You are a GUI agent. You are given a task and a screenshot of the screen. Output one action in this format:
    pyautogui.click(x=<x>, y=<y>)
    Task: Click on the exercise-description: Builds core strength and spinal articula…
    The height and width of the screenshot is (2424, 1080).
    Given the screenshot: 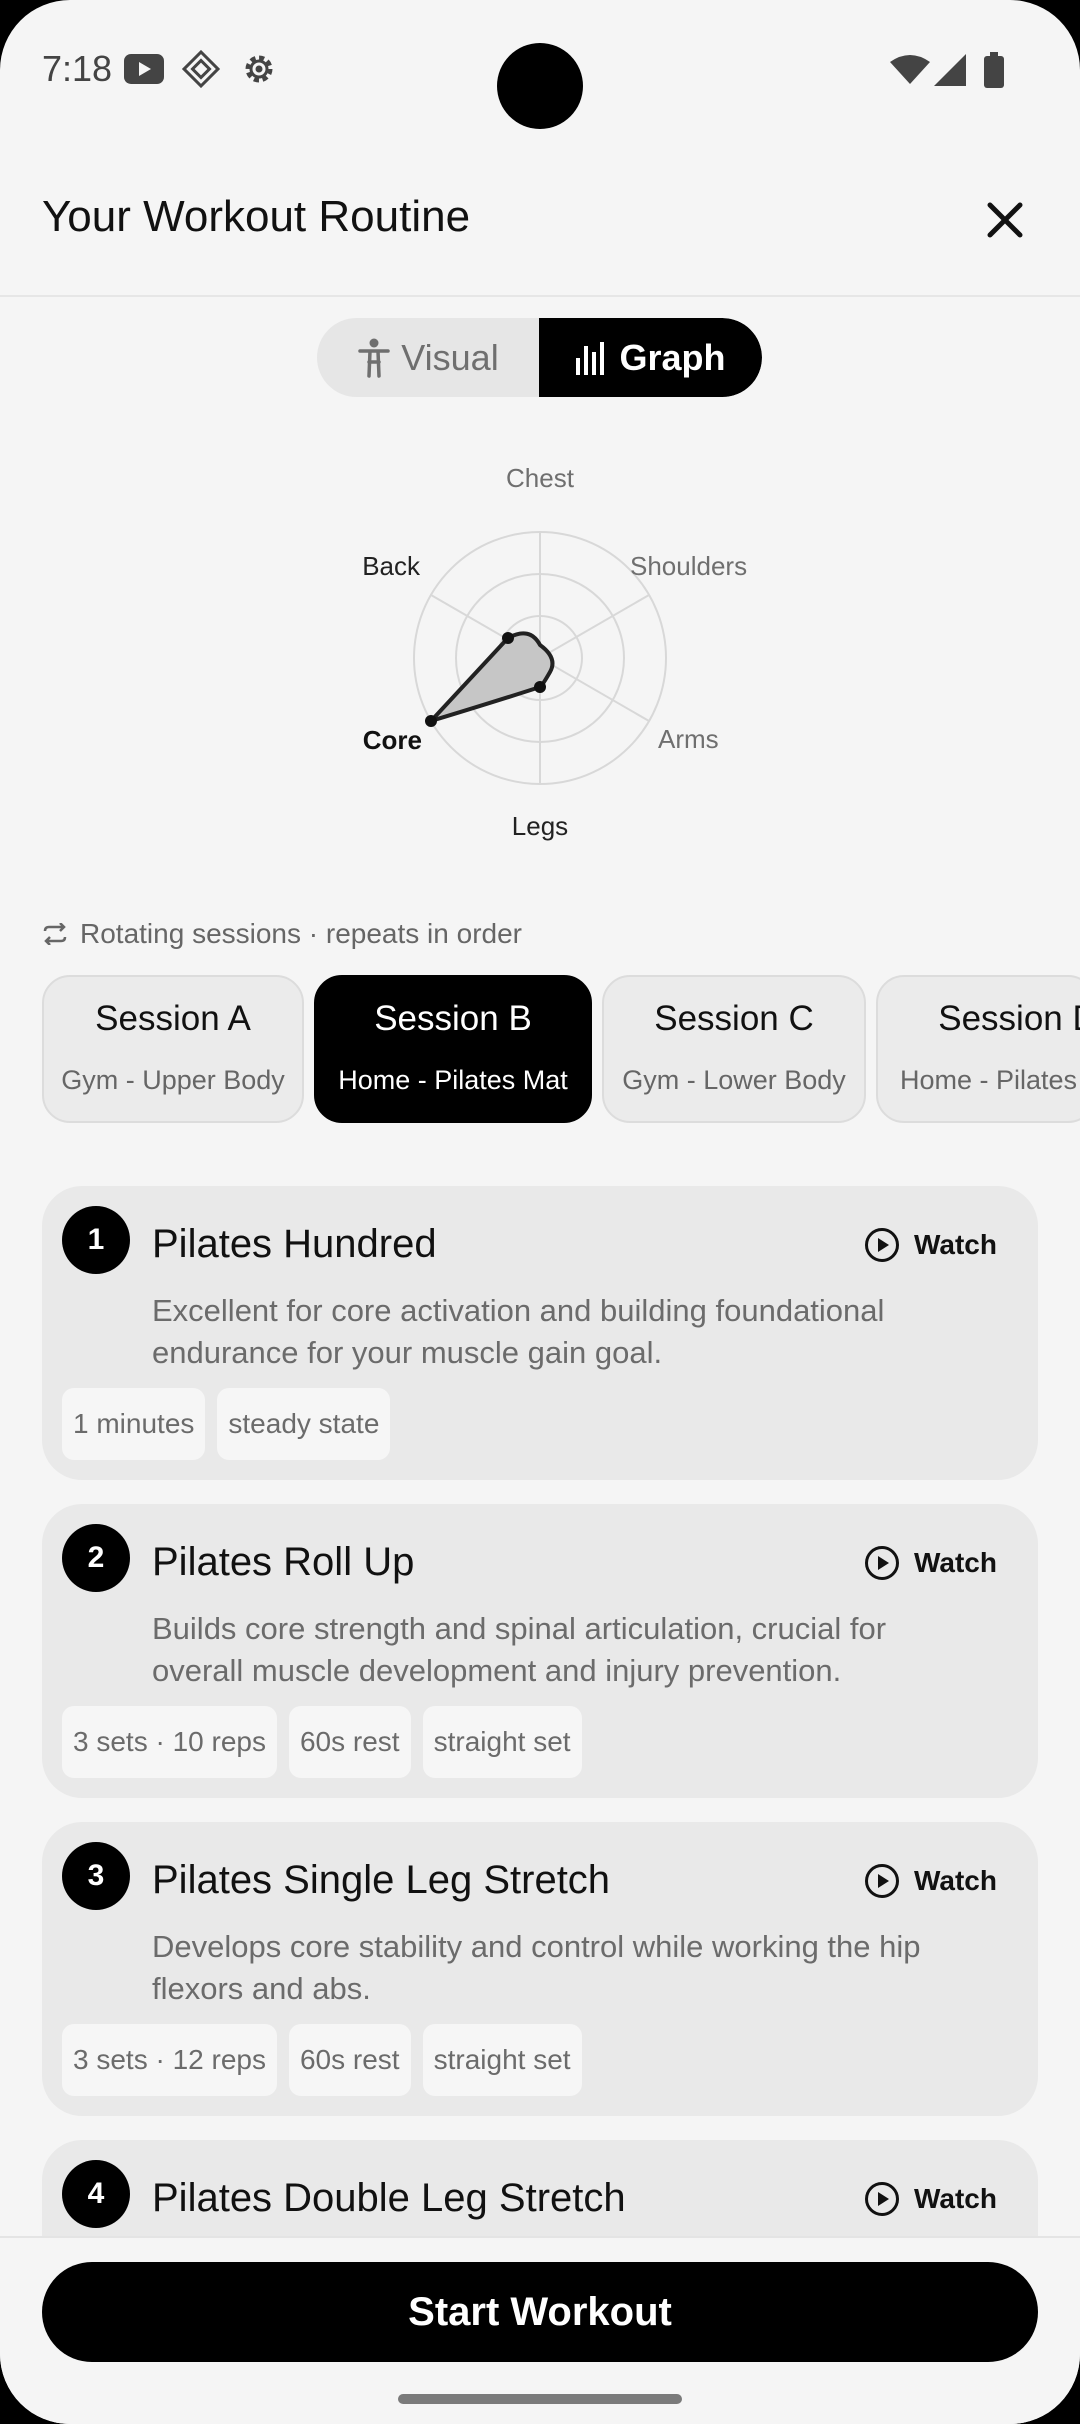 What is the action you would take?
    pyautogui.click(x=519, y=1649)
    